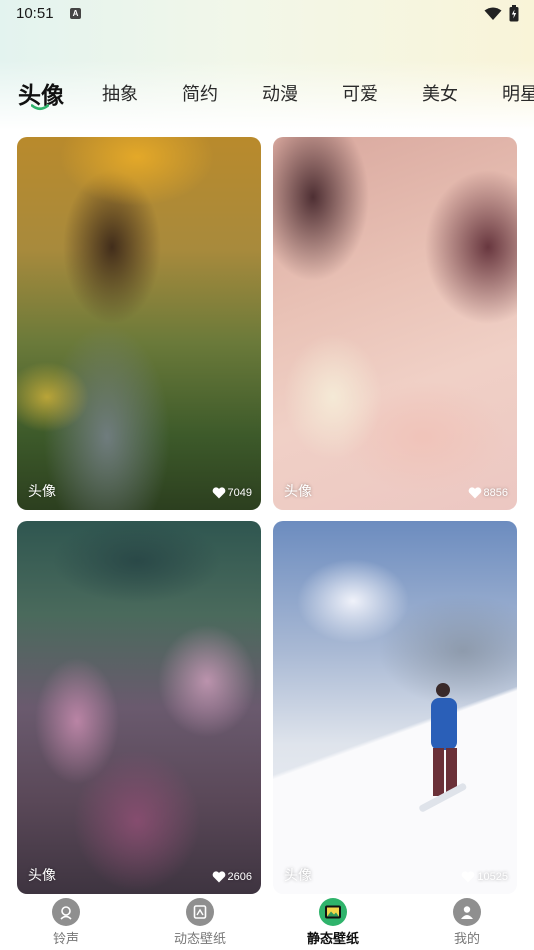 This screenshot has width=534, height=950. What do you see at coordinates (35, 13) in the screenshot?
I see `status-time: 10:51` at bounding box center [35, 13].